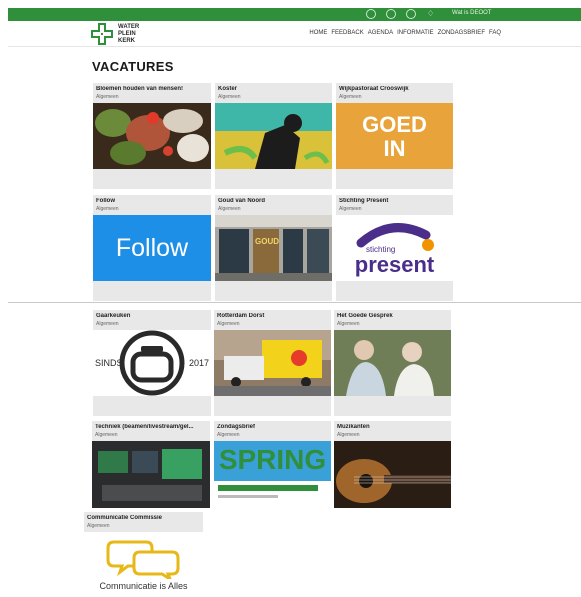 The width and height of the screenshot is (581, 597). What do you see at coordinates (432, 14) in the screenshot?
I see `bell-icon: ♢` at bounding box center [432, 14].